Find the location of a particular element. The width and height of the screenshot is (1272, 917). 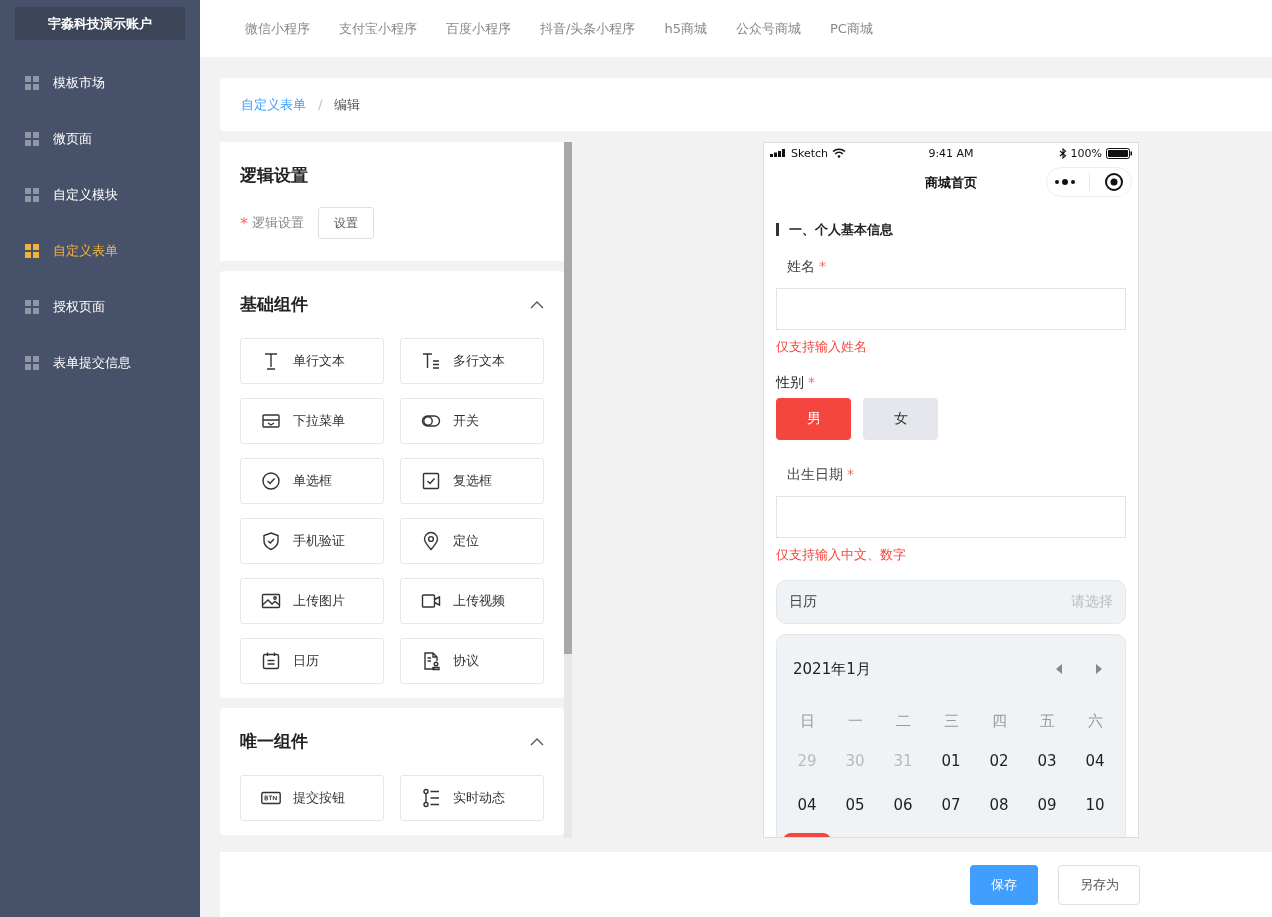

more-icon is located at coordinates (1064, 182).